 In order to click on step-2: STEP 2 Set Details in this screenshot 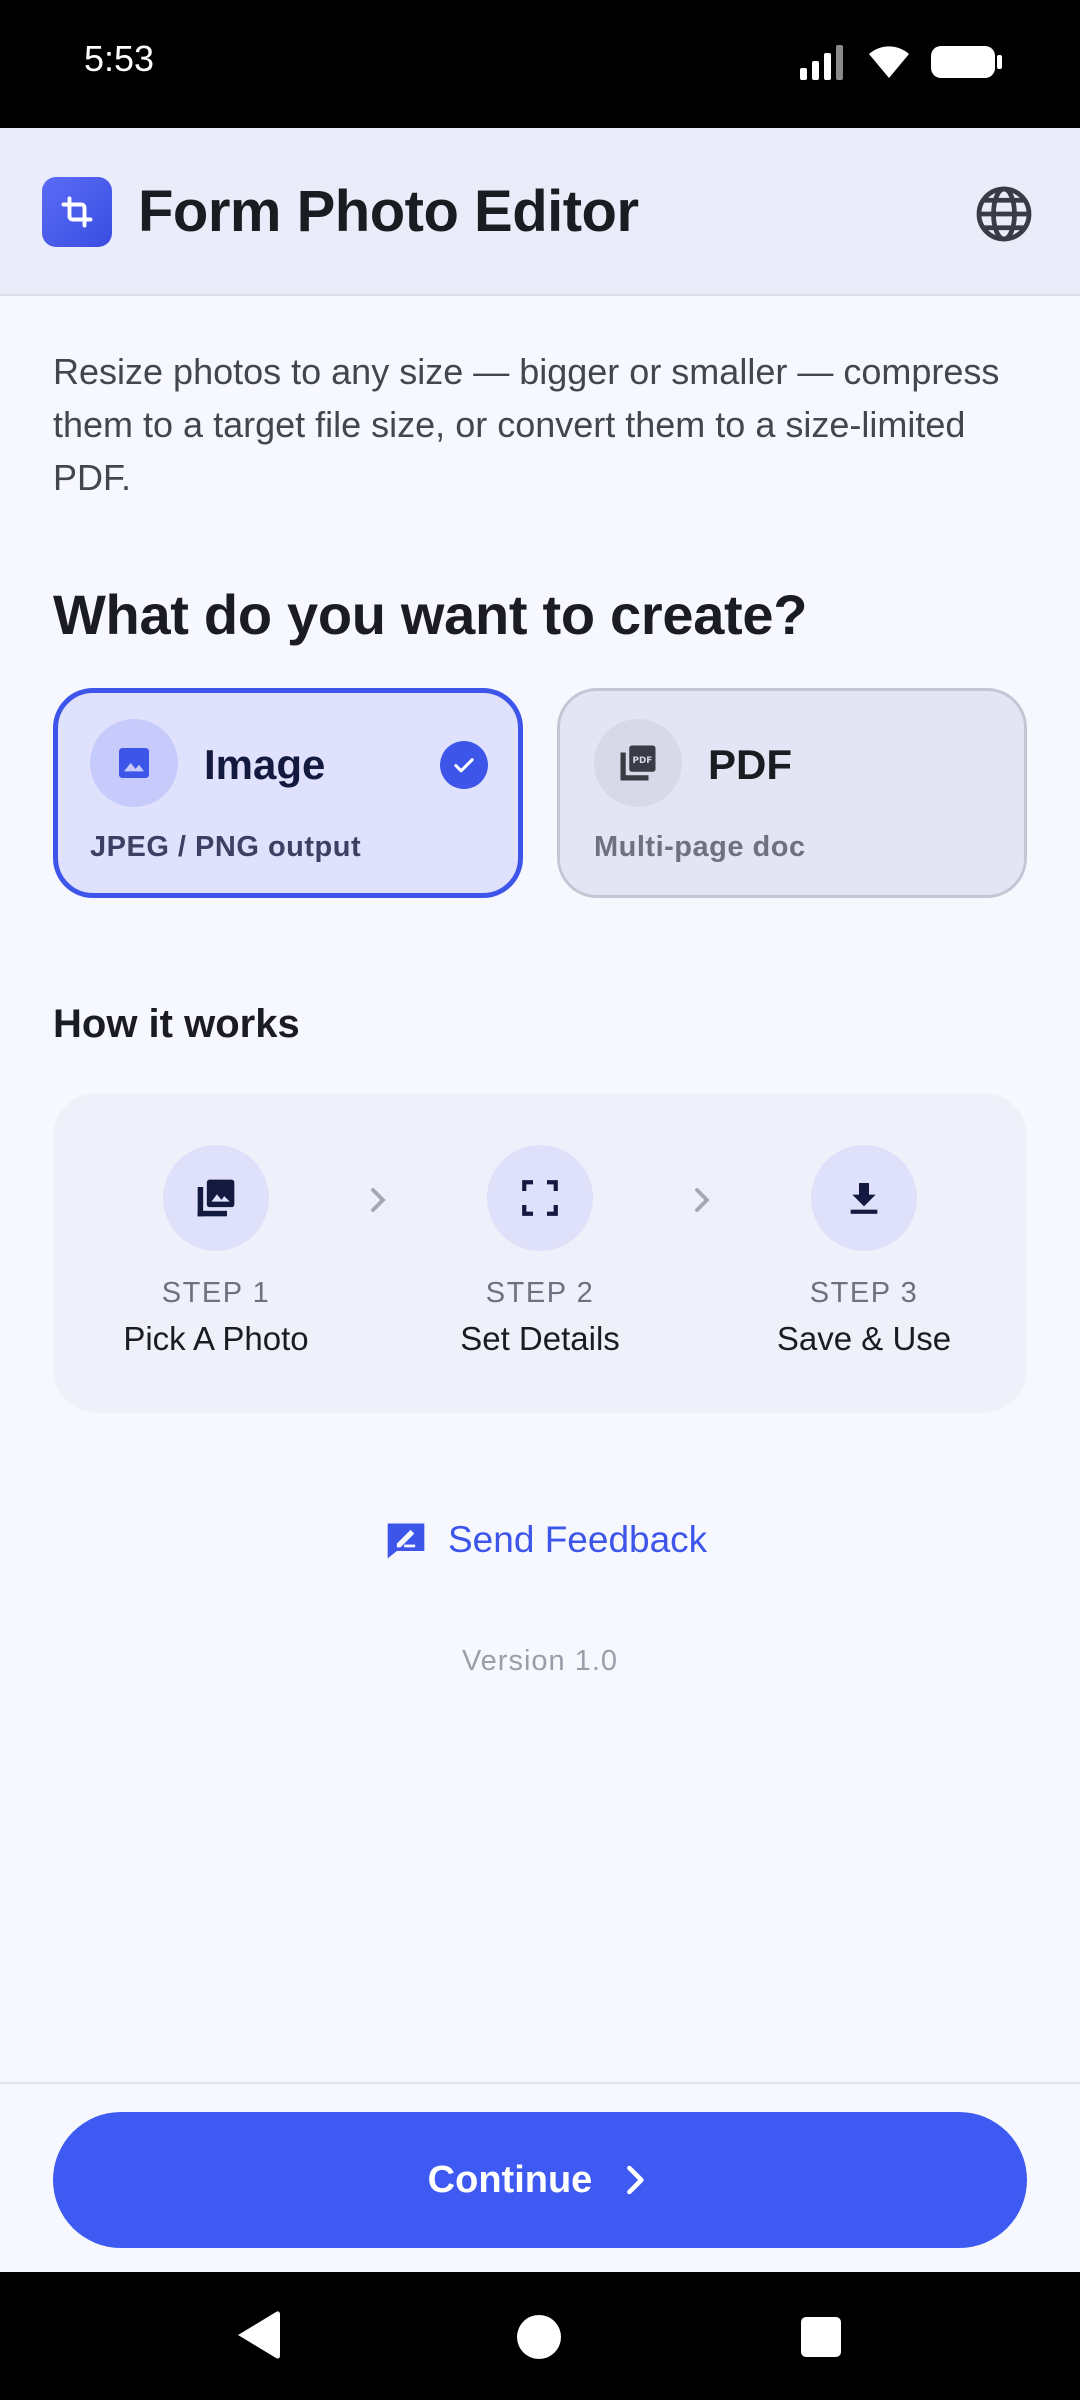, I will do `click(540, 1251)`.